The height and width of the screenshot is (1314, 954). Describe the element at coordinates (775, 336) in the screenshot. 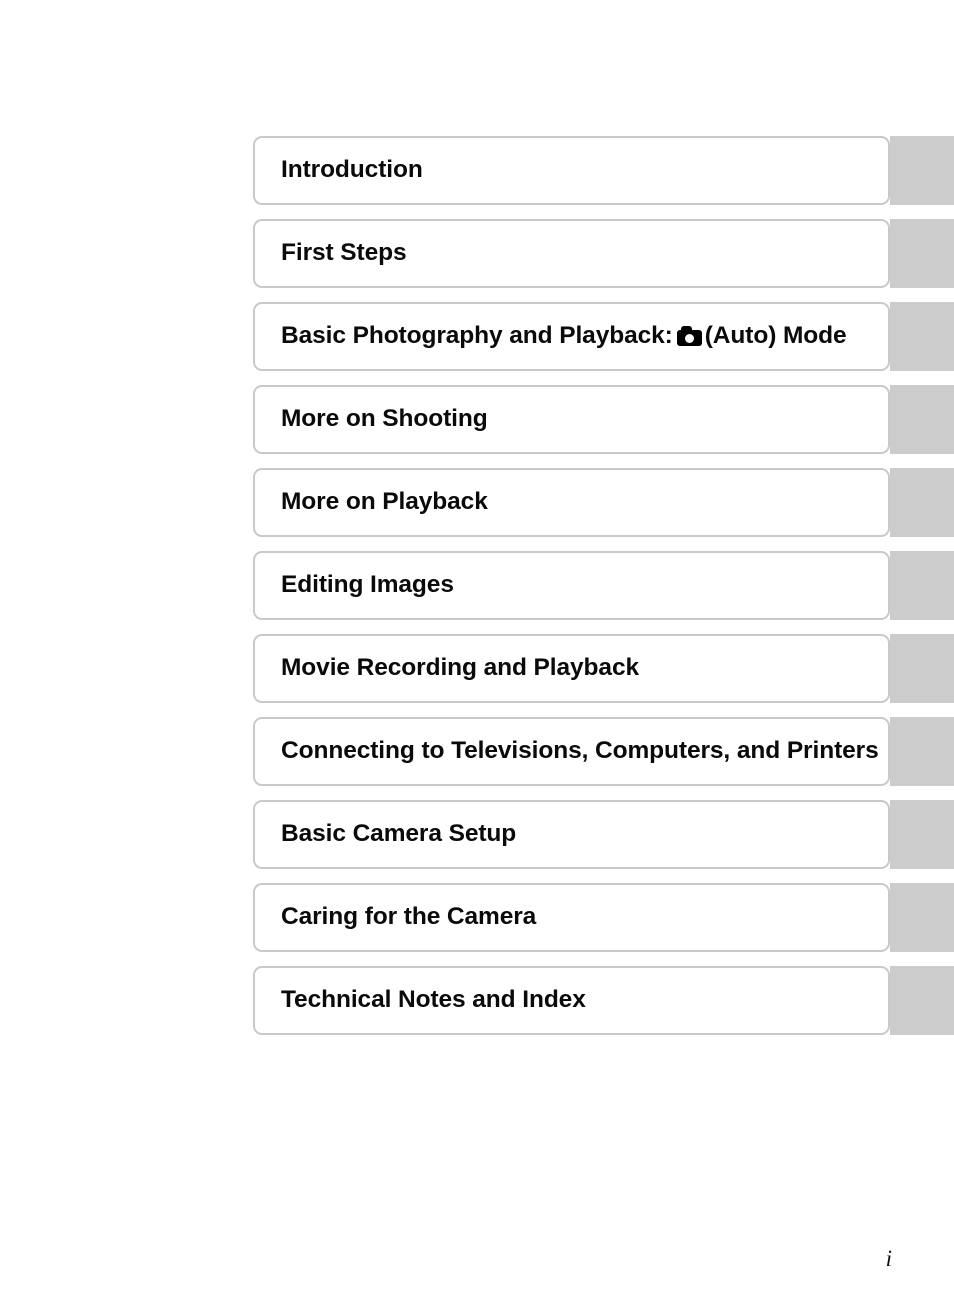

I see `chapter-title-suffix: (Auto) Mode` at that location.